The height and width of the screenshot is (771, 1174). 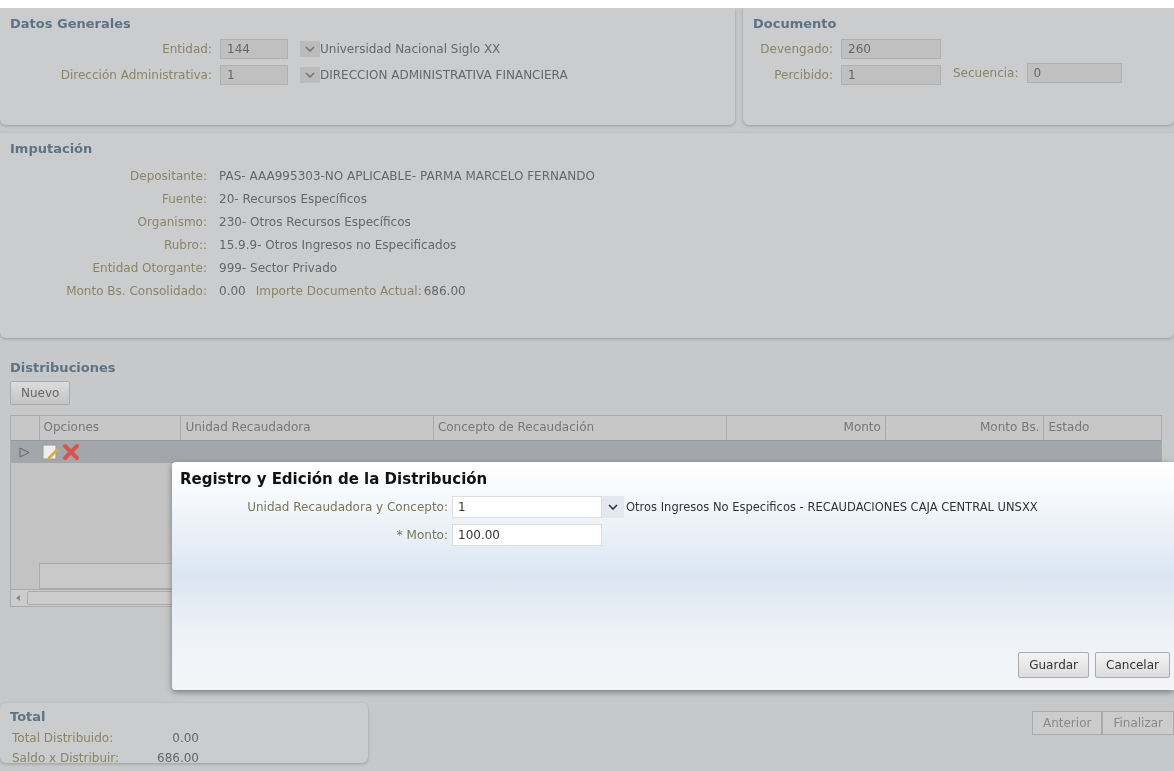 I want to click on field-label: Depositante:, so click(x=168, y=175).